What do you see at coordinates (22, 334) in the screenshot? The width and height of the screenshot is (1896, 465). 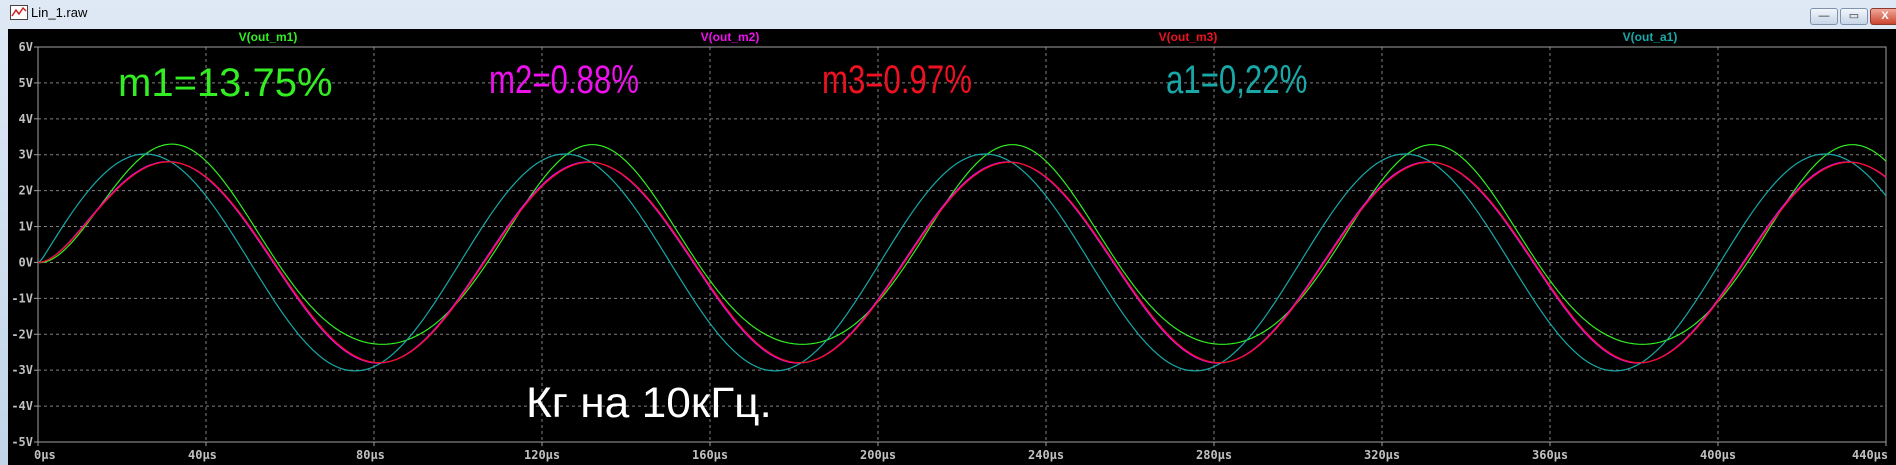 I see `y-tick-label: -2V` at bounding box center [22, 334].